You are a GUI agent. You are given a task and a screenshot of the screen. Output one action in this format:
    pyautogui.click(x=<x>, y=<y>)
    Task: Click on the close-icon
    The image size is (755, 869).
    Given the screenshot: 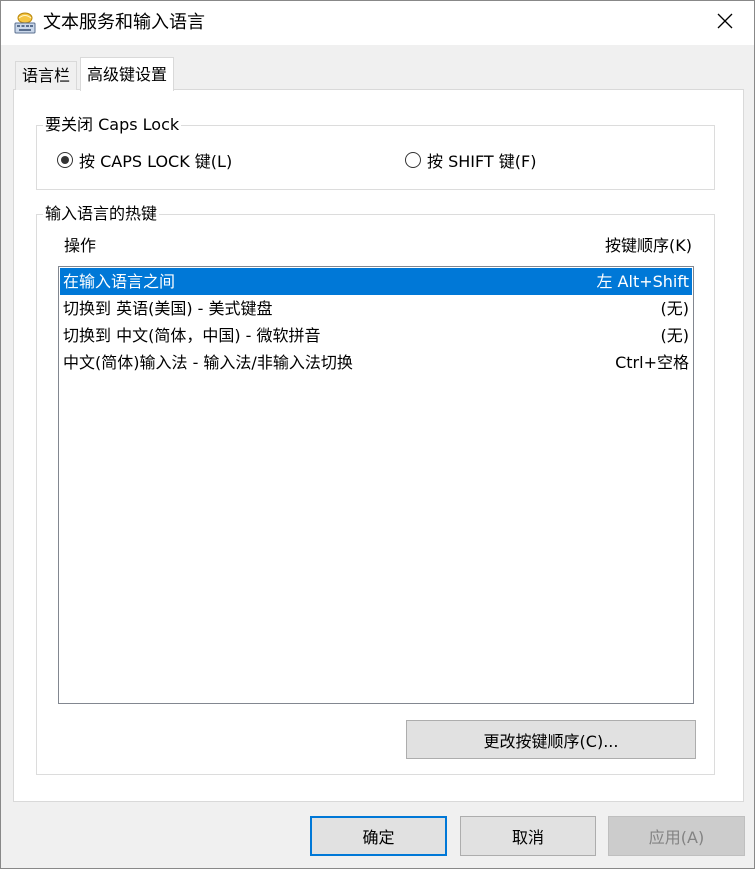 What is the action you would take?
    pyautogui.click(x=725, y=23)
    